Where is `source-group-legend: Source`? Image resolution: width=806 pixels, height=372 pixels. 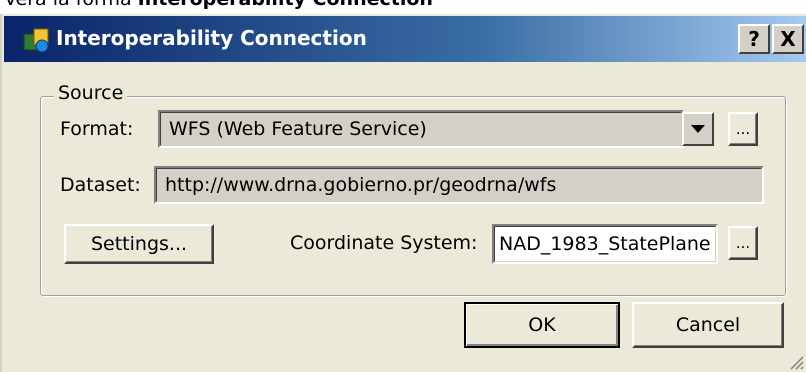
source-group-legend: Source is located at coordinates (91, 93).